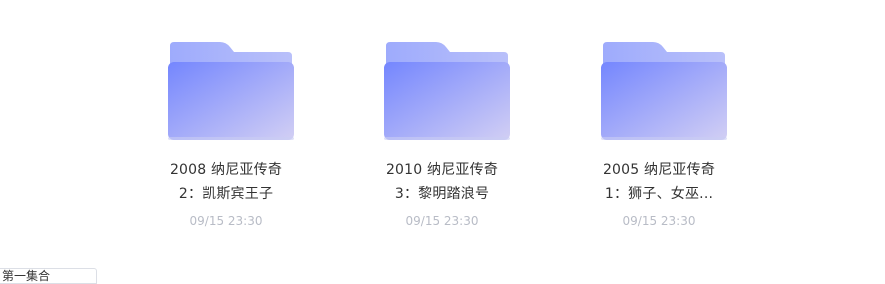 Image resolution: width=885 pixels, height=284 pixels. I want to click on folder-item-narnia-2010: 2010 纳尼亚传奇 3：黎明踏浪号 09/15 23:30, so click(442, 135).